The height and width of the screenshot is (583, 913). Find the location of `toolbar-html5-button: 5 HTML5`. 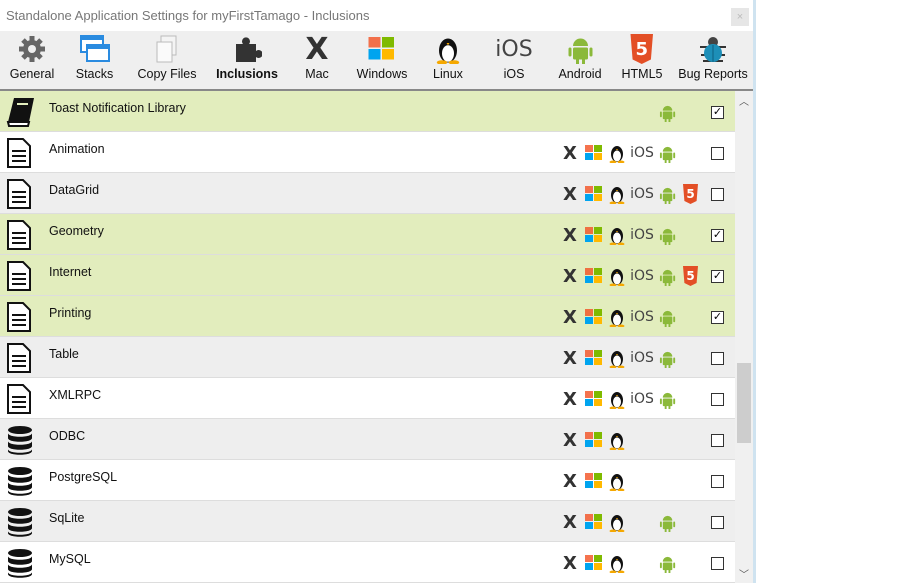

toolbar-html5-button: 5 HTML5 is located at coordinates (642, 60).